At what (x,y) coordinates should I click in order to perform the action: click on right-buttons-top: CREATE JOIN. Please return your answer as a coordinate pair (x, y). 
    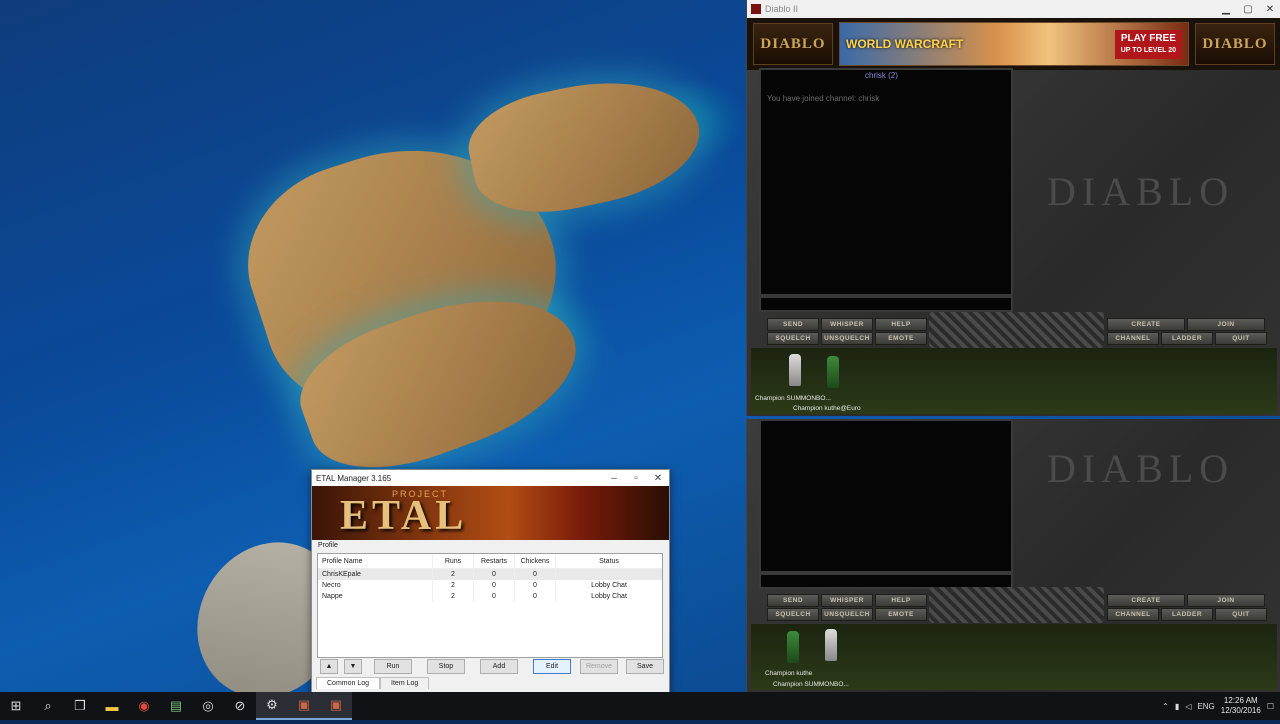
    Looking at the image, I should click on (1186, 600).